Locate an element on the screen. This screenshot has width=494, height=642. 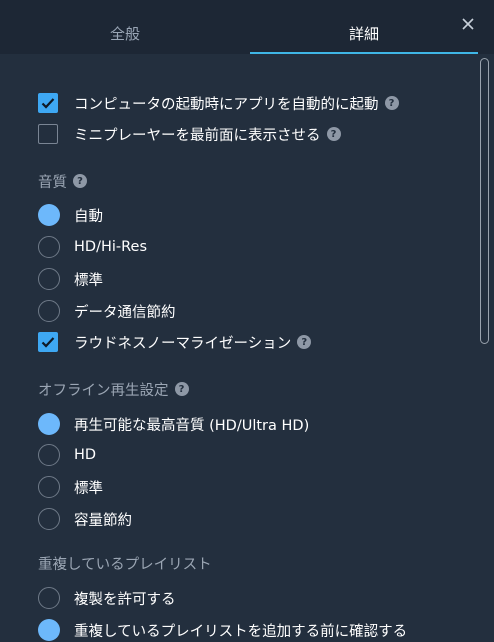
close-icon is located at coordinates (468, 24).